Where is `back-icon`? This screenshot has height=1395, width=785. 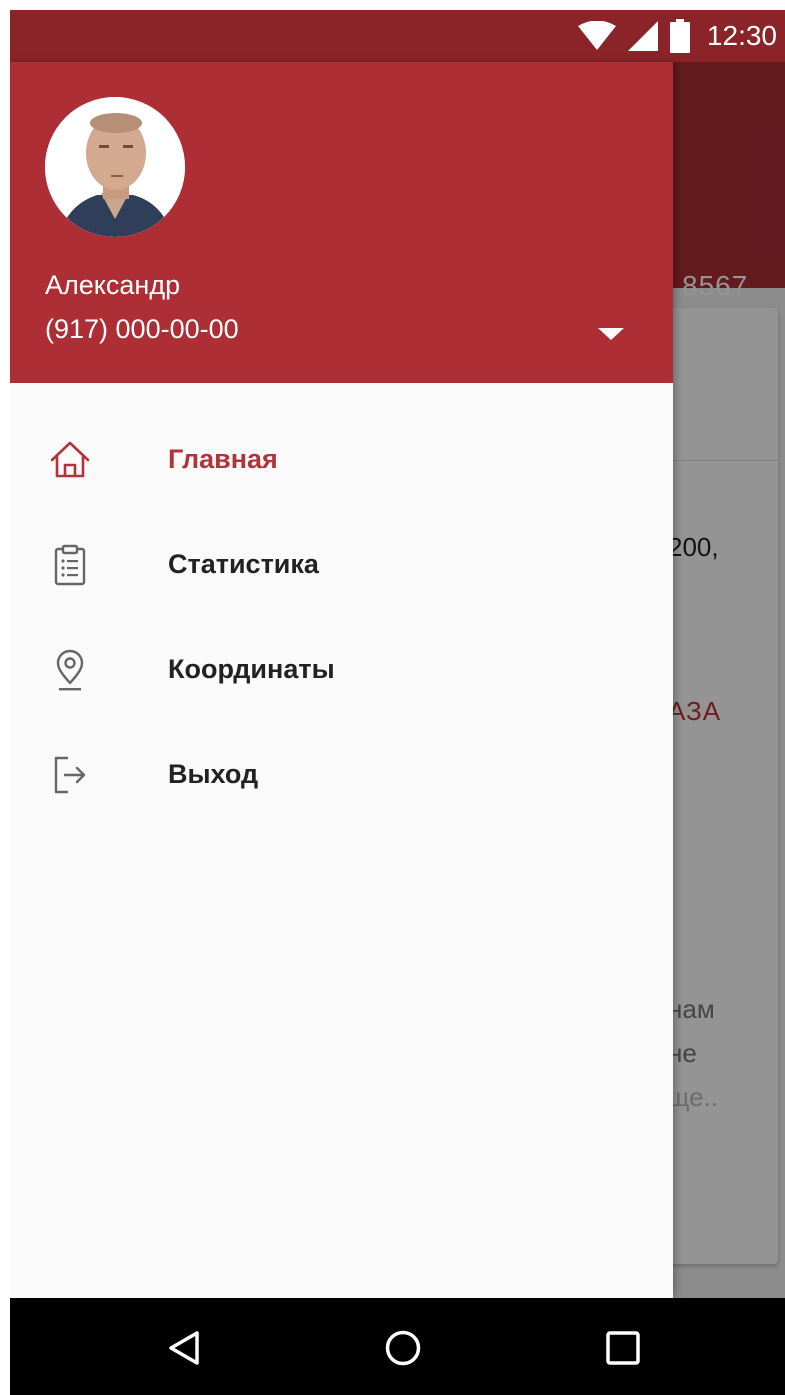
back-icon is located at coordinates (185, 1348).